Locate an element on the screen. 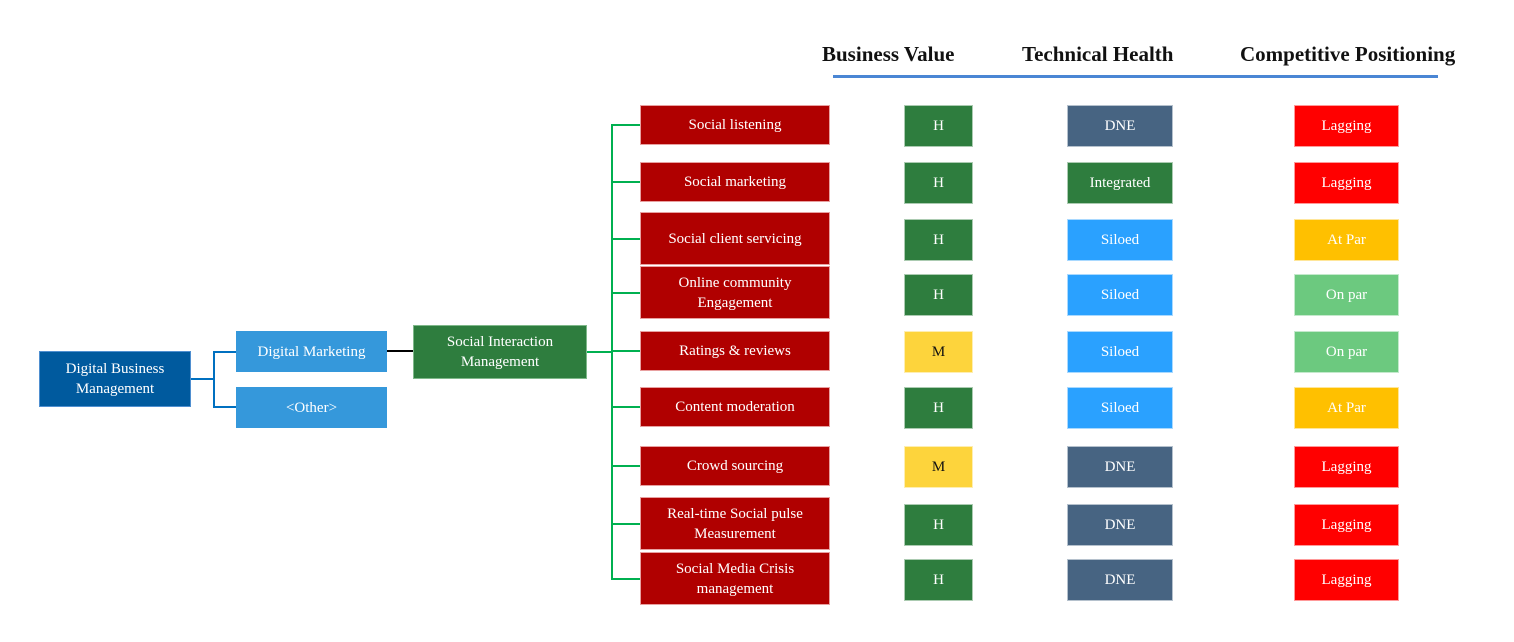  header-technical-health: Technical Health is located at coordinates (1098, 54).